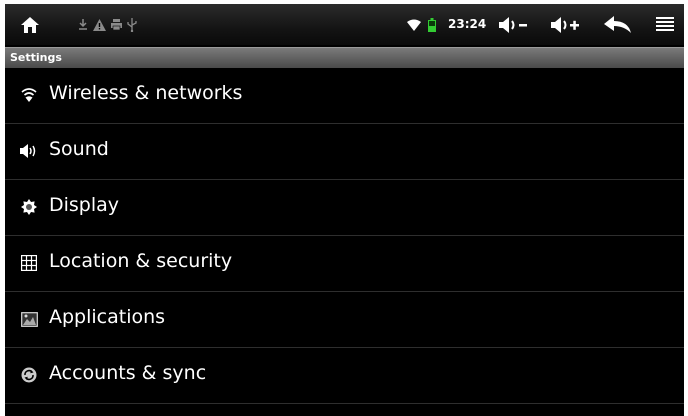  I want to click on page-title: Settings, so click(36, 57).